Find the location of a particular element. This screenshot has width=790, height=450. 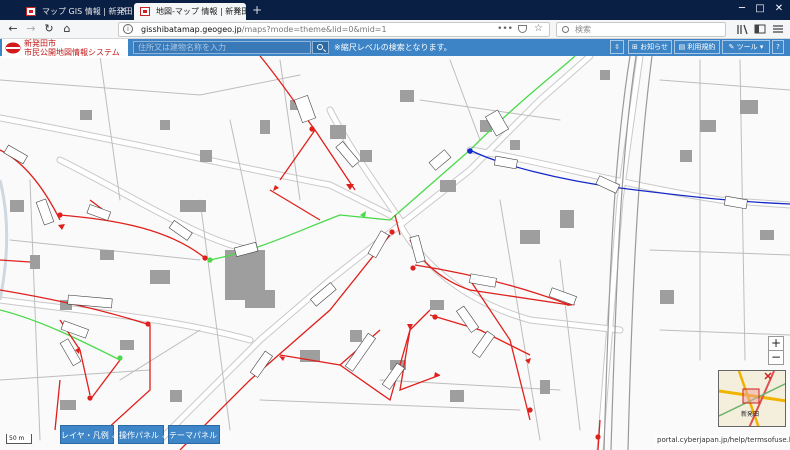

library-icon is located at coordinates (742, 29).